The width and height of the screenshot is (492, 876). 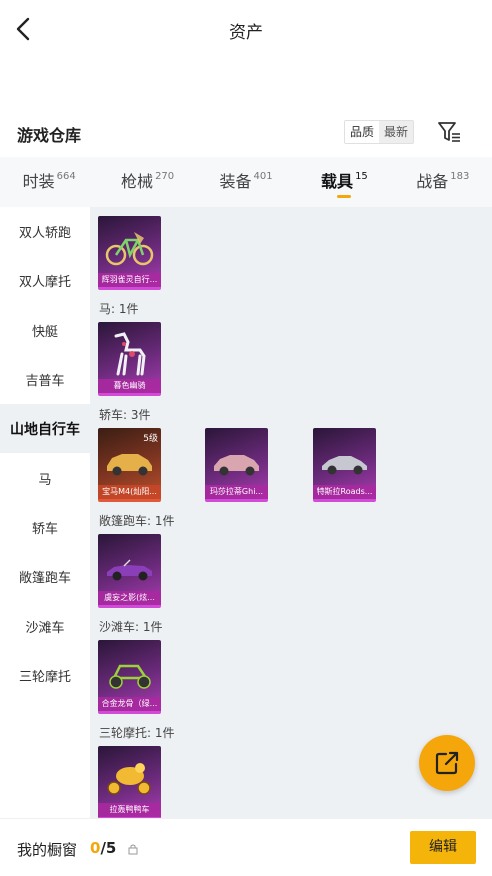 What do you see at coordinates (119, 309) in the screenshot?
I see `group-label-horse: 马: 1件` at bounding box center [119, 309].